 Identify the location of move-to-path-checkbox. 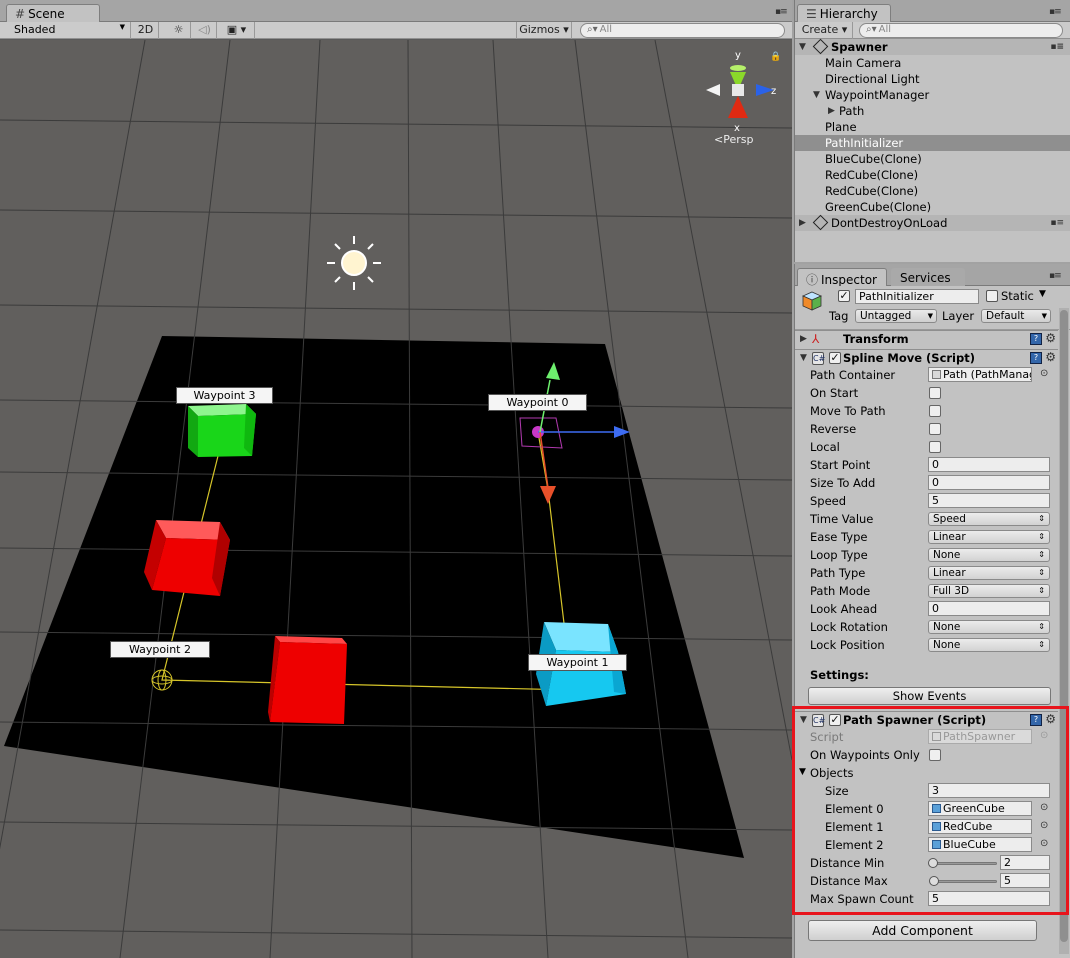
(935, 411).